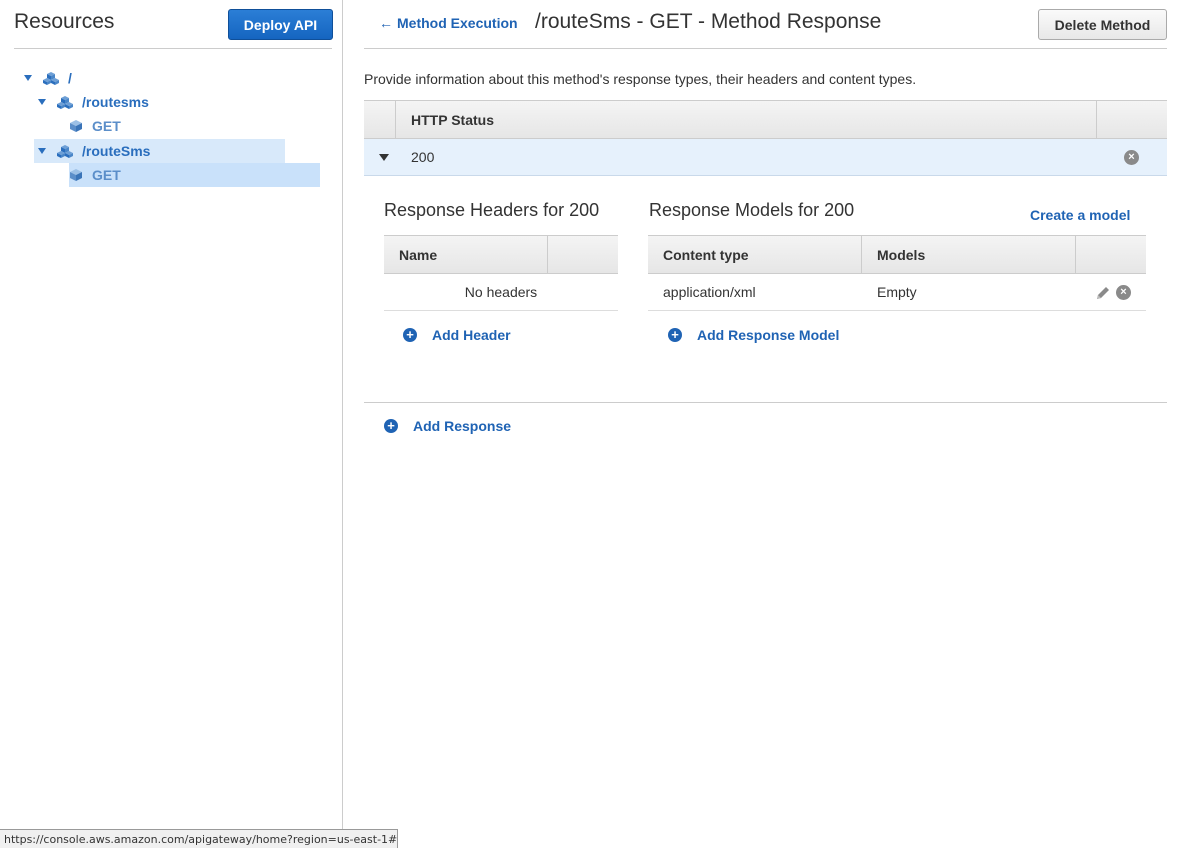 The height and width of the screenshot is (848, 1183). I want to click on add-response-link: + Add Response, so click(447, 426).